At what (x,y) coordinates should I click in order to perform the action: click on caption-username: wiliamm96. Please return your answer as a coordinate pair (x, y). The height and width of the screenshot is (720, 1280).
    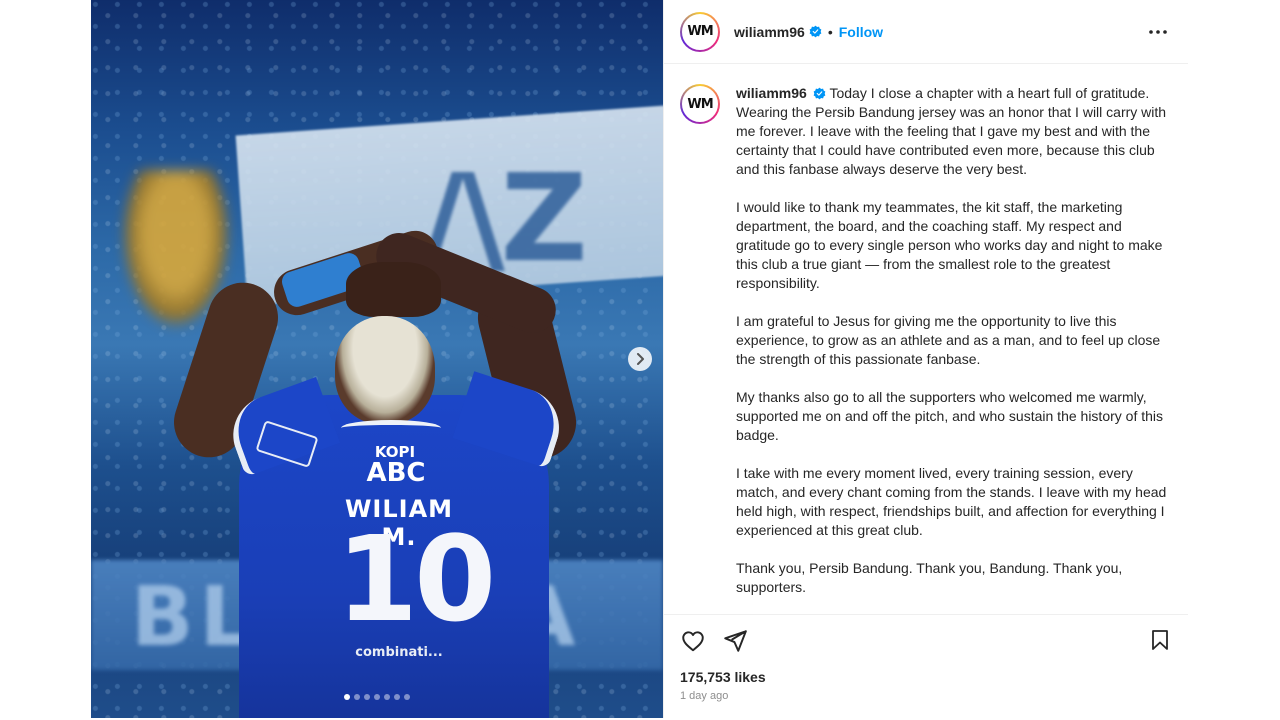
    Looking at the image, I should click on (771, 93).